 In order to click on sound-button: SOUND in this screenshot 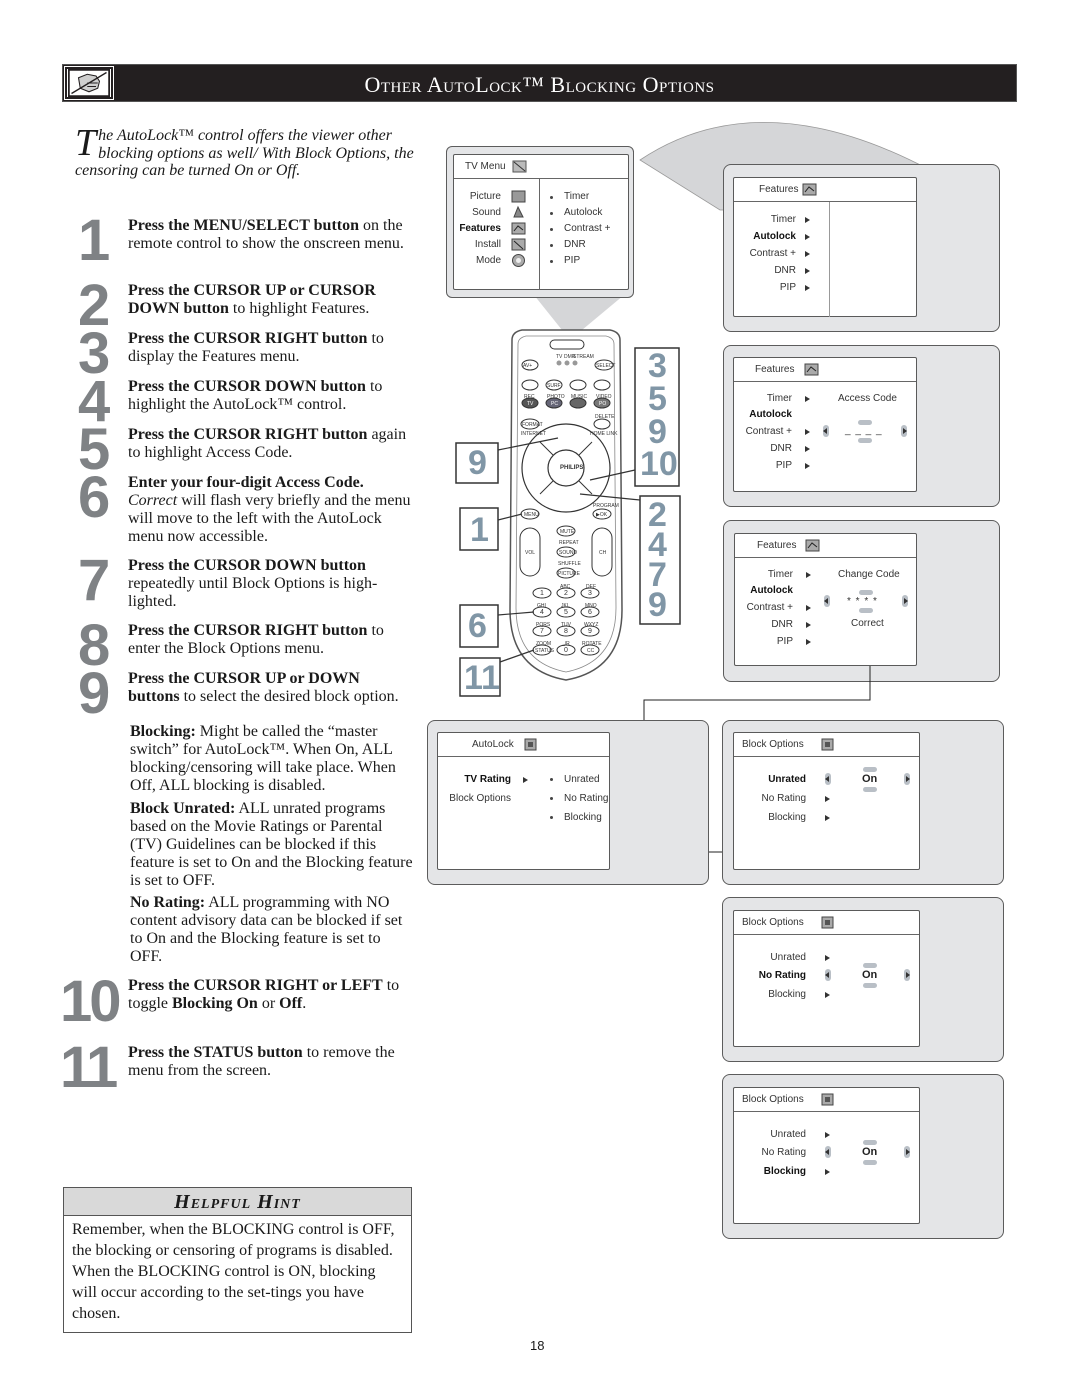, I will do `click(568, 553)`.